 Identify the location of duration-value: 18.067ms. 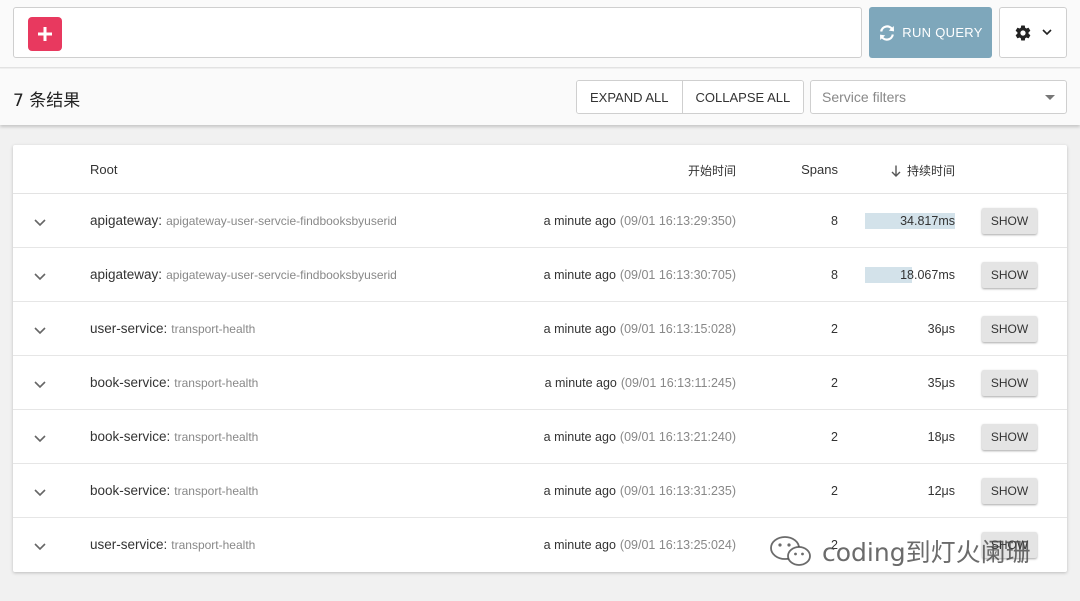
(927, 275).